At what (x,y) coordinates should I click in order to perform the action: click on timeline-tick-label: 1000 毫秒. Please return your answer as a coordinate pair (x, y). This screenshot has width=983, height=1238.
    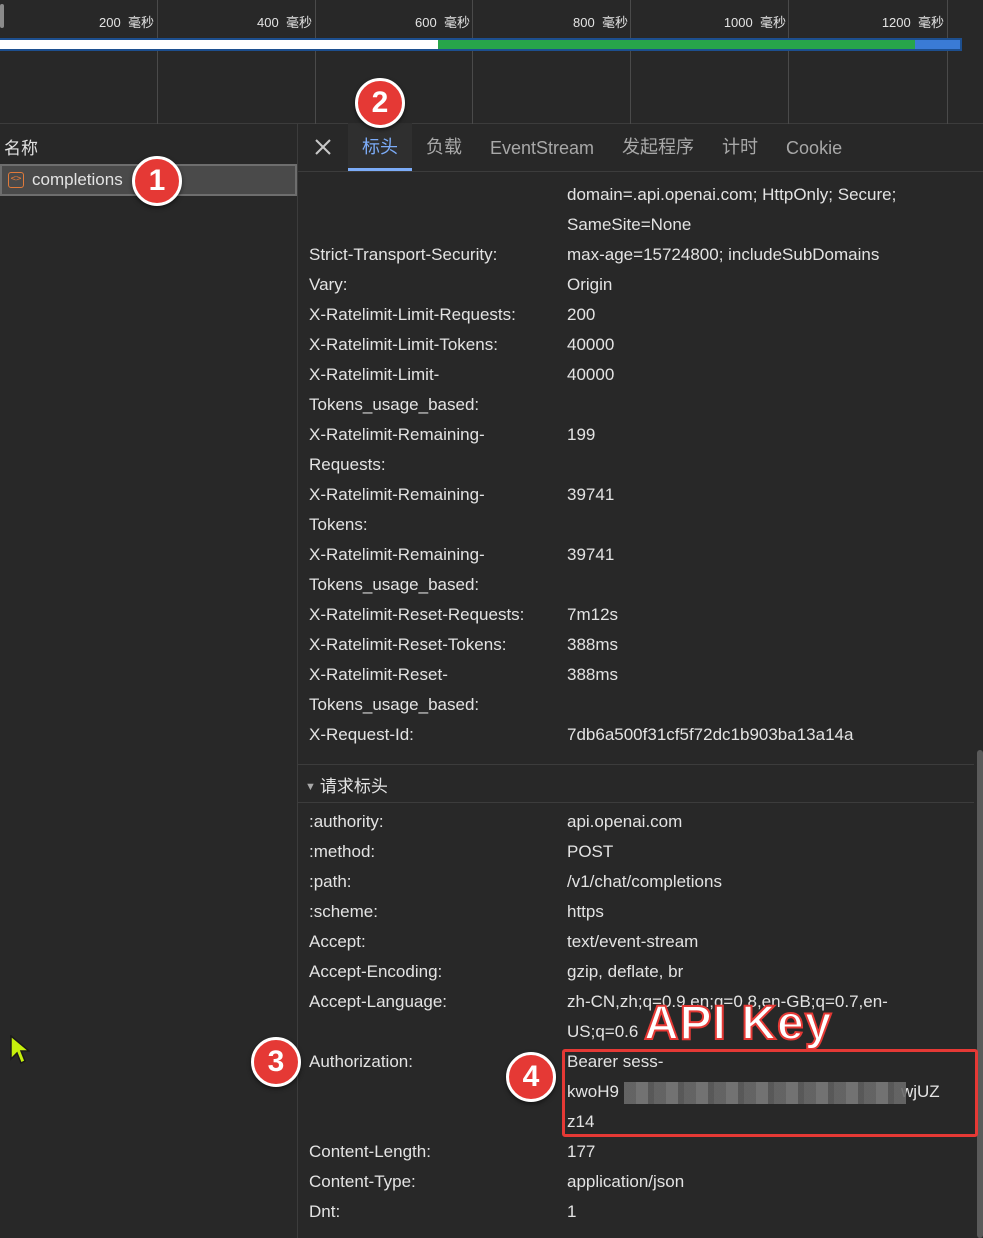
    Looking at the image, I should click on (754, 22).